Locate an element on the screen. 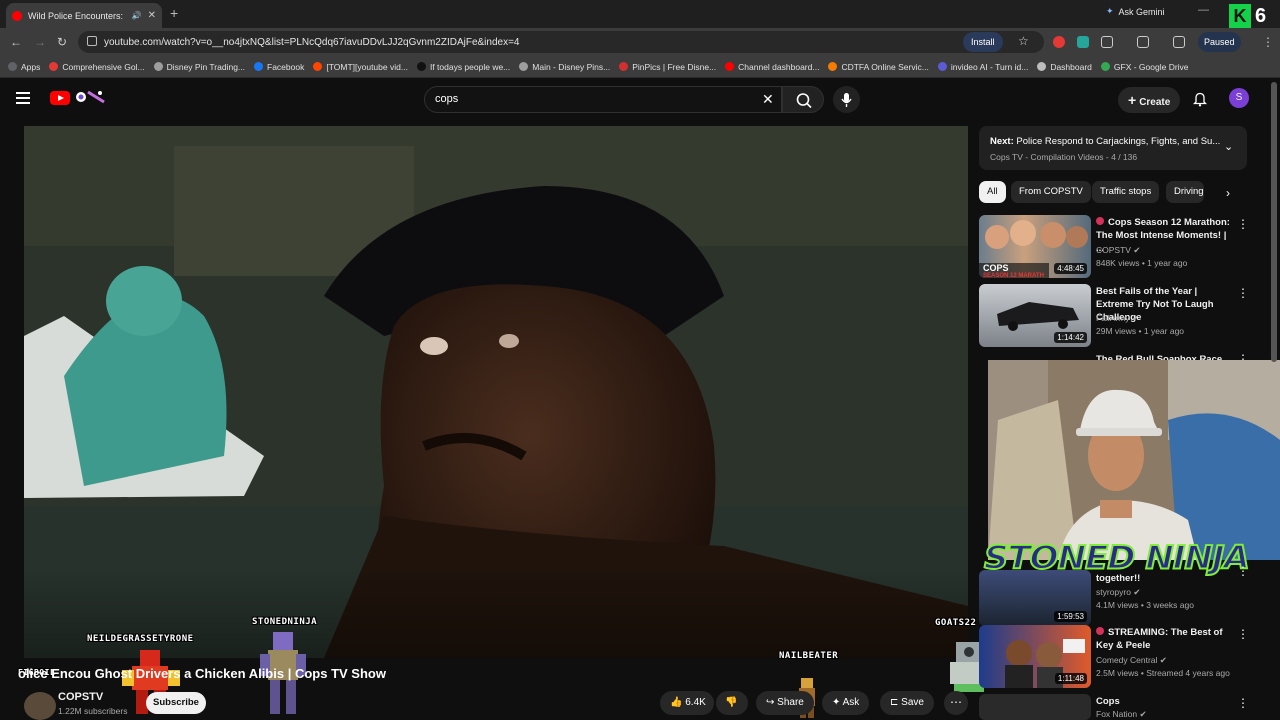 This screenshot has height=720, width=1280. like-button: 👍 6.4K is located at coordinates (687, 703).